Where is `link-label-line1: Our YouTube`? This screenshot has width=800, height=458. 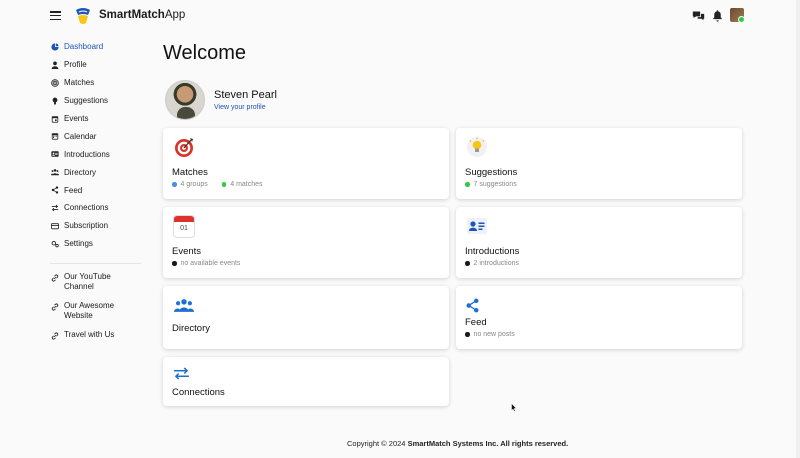
link-label-line1: Our YouTube is located at coordinates (87, 276).